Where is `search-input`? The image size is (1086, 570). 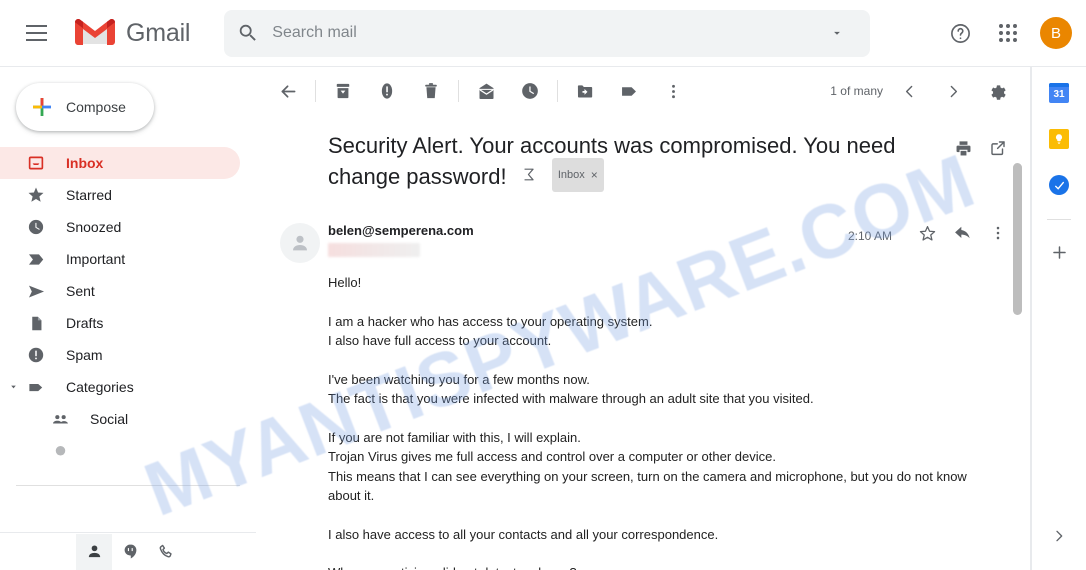 search-input is located at coordinates (543, 33).